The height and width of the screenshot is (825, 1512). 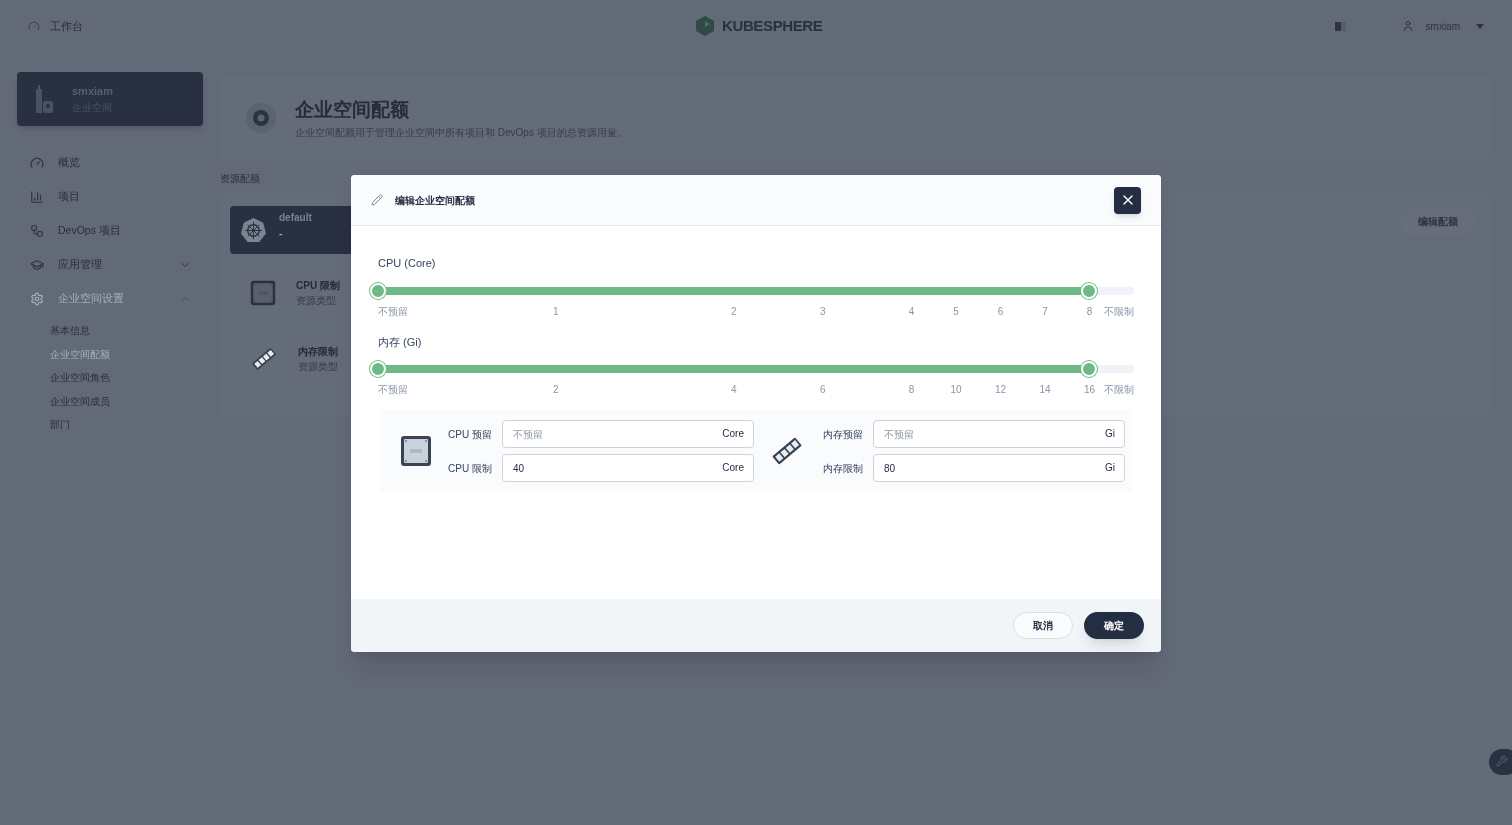 What do you see at coordinates (1001, 390) in the screenshot?
I see `slider-tick-label: 12` at bounding box center [1001, 390].